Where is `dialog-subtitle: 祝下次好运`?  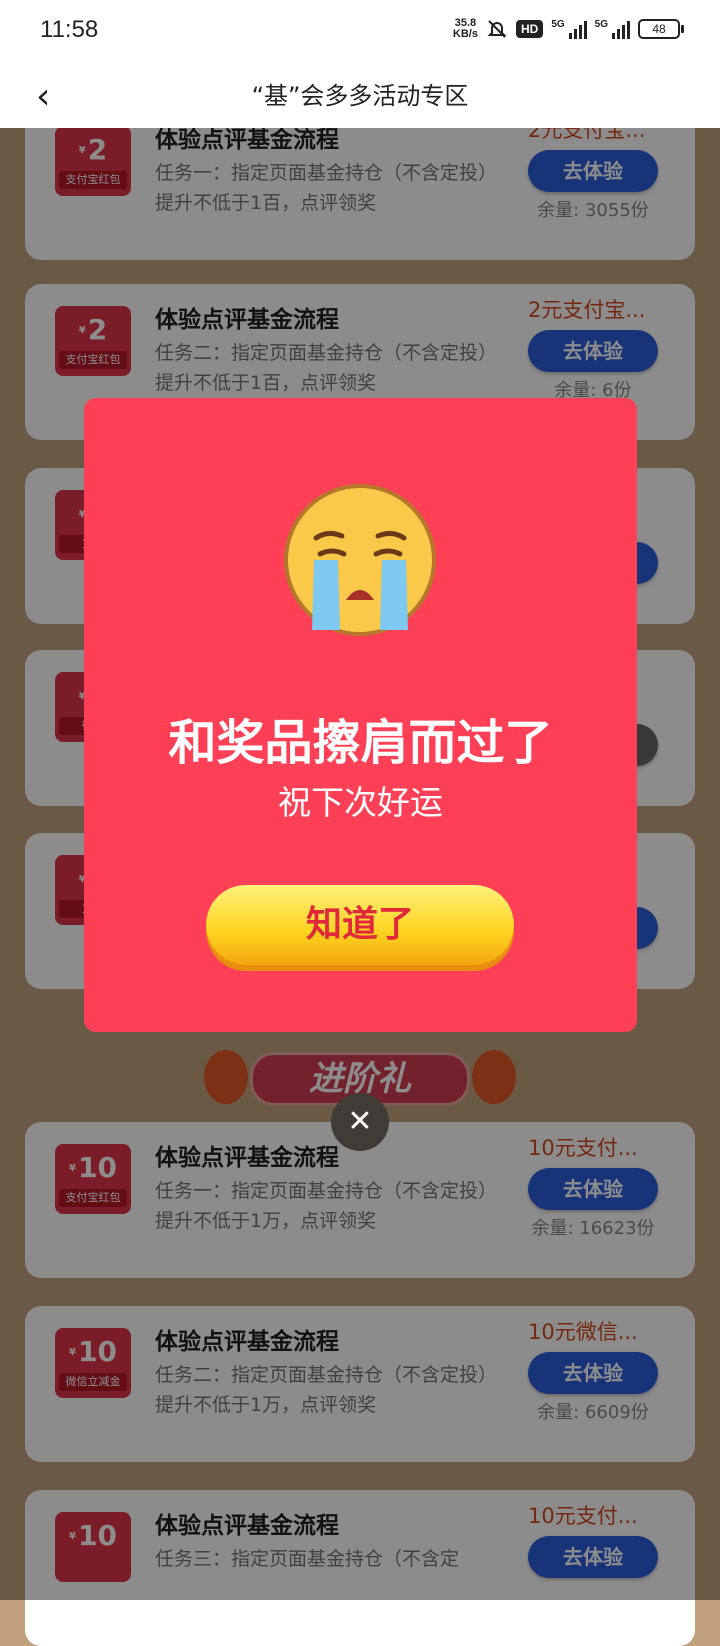
dialog-subtitle: 祝下次好运 is located at coordinates (360, 802).